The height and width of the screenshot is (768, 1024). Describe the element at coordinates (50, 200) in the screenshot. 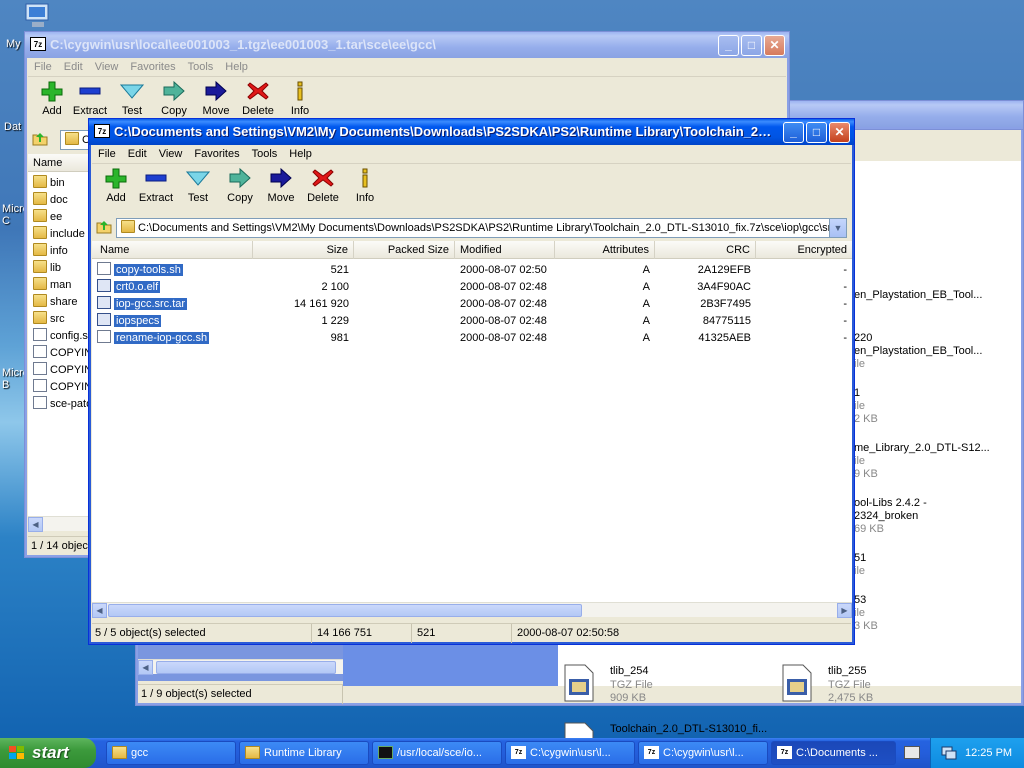

I see `list-item: doc` at that location.